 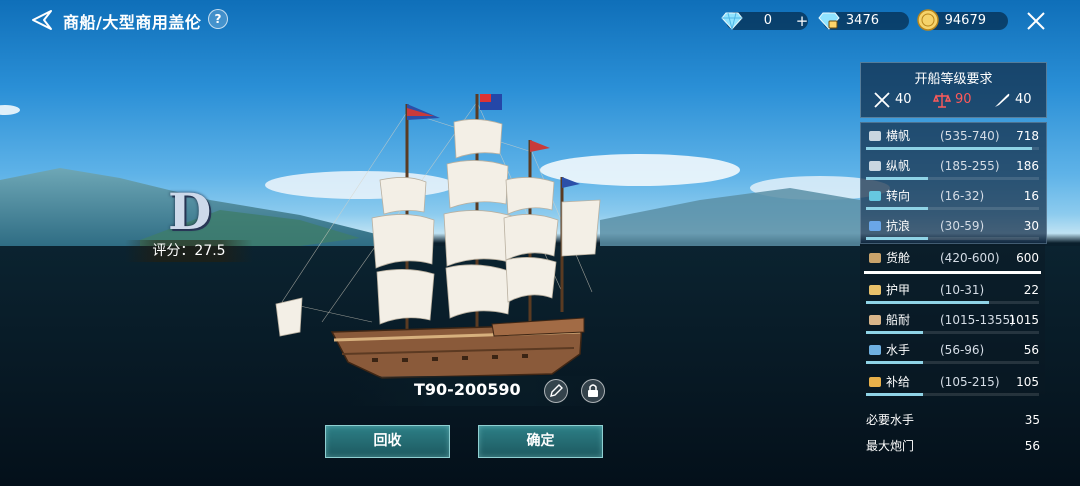 I want to click on scales-icon, so click(x=942, y=100).